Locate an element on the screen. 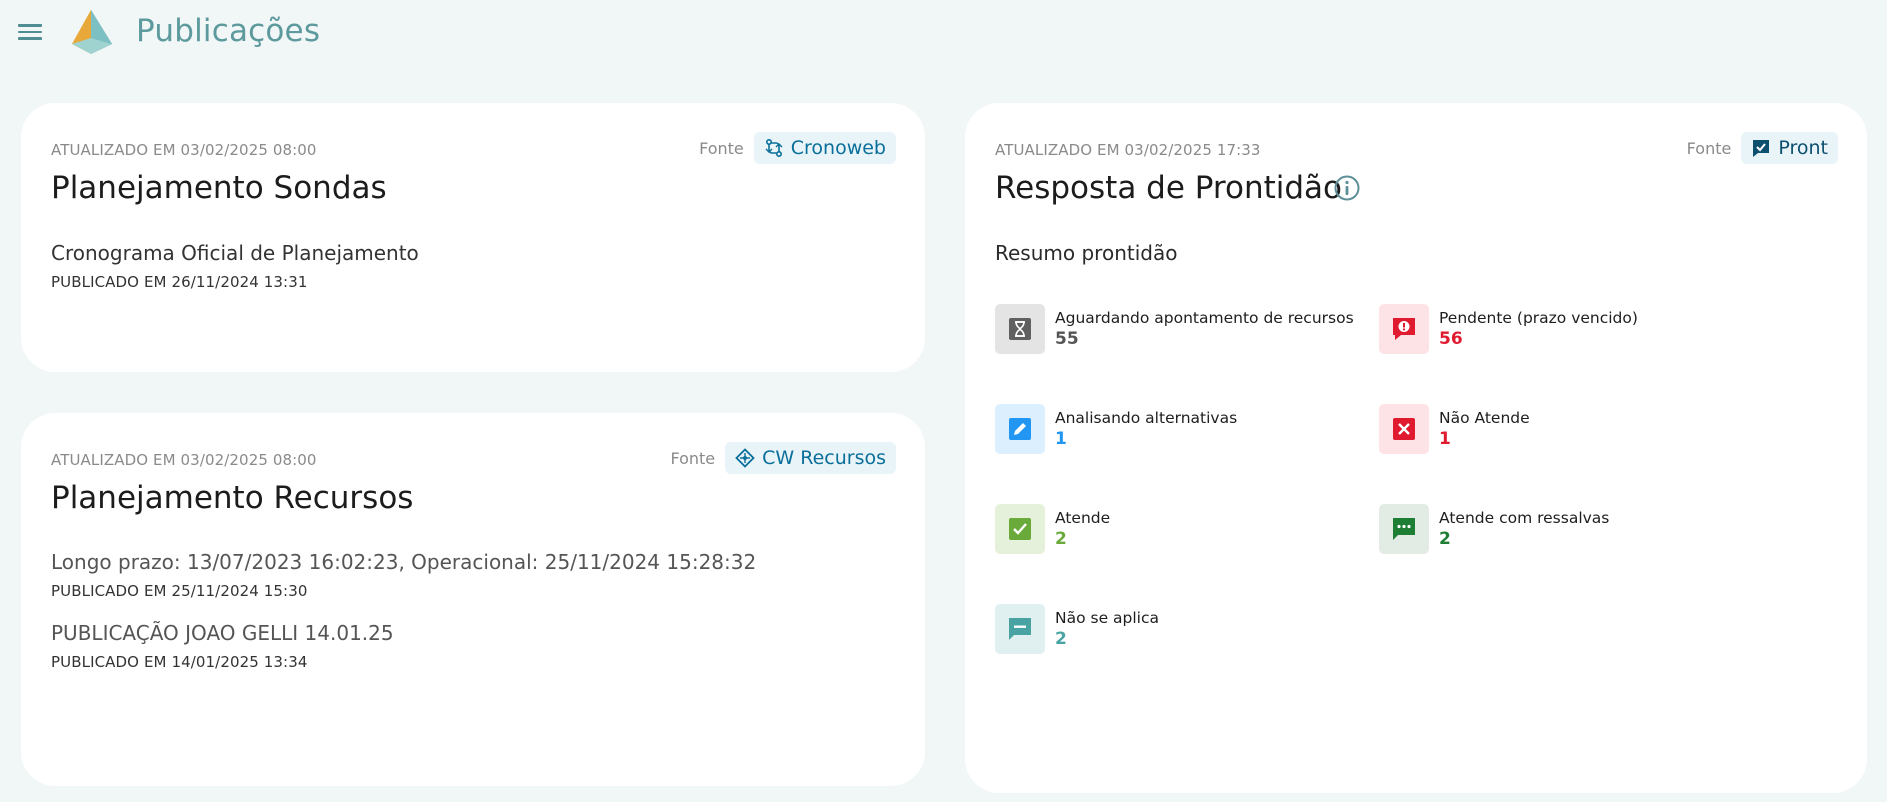 Image resolution: width=1887 pixels, height=802 pixels. info-icon is located at coordinates (1347, 188).